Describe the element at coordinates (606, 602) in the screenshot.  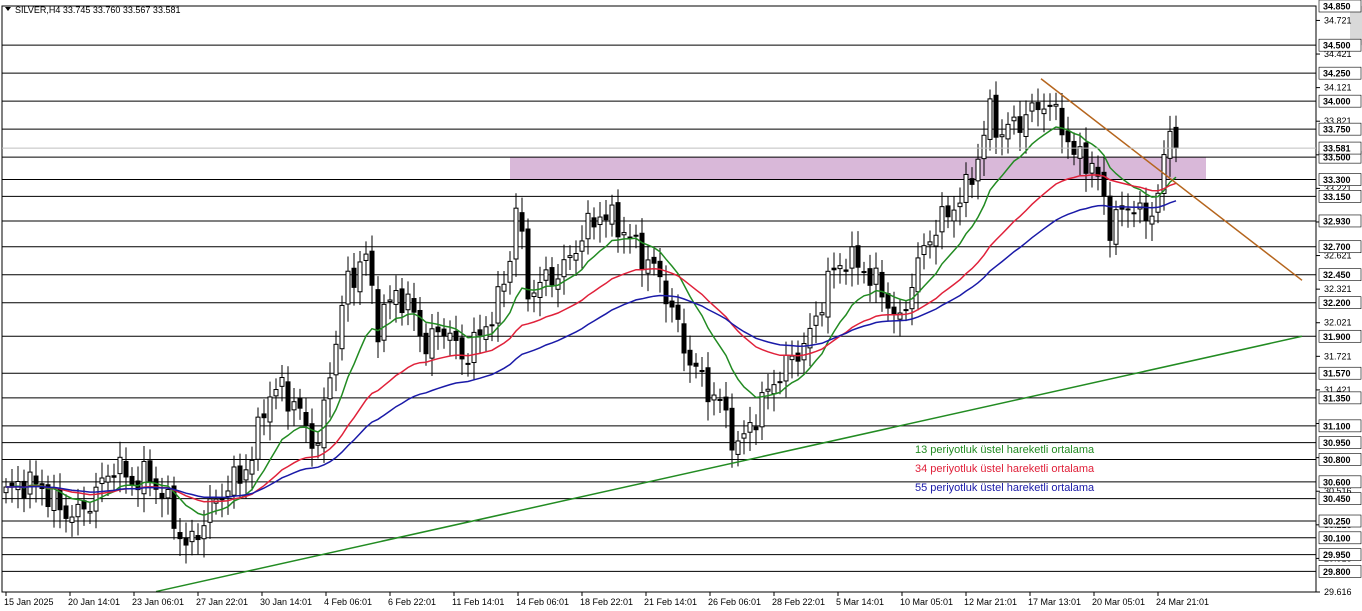
I see `x-tick-label: 18 Feb 22:01` at that location.